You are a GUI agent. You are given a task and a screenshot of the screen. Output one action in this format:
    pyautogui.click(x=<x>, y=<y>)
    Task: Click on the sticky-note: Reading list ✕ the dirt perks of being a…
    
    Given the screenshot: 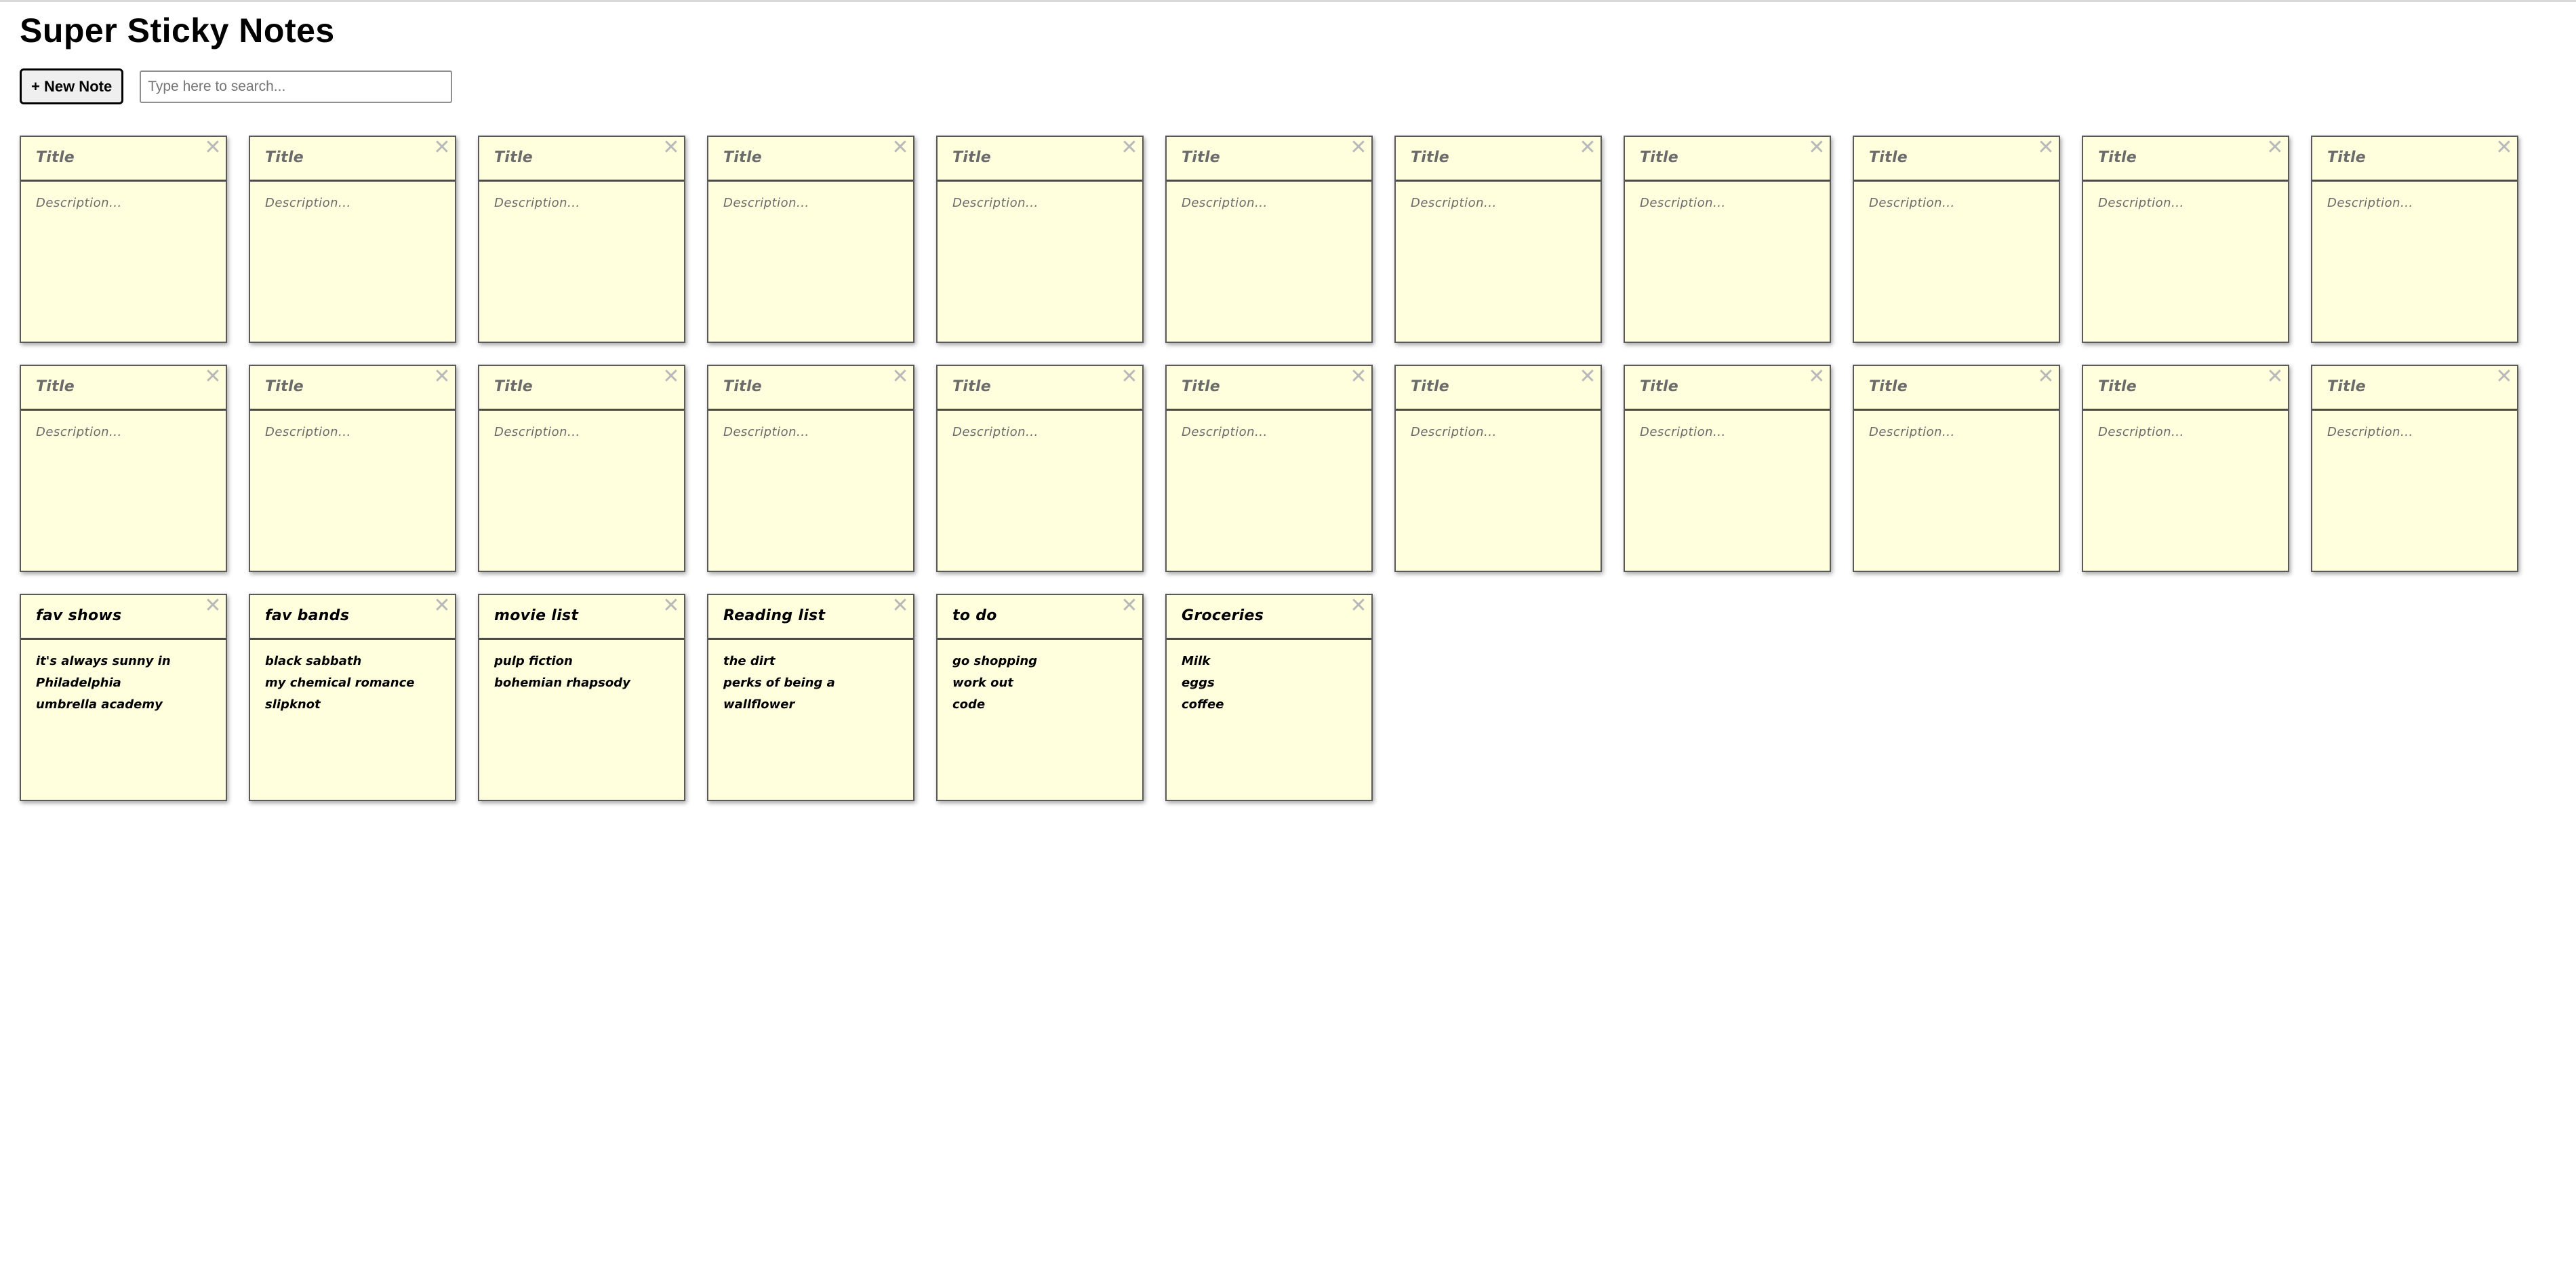 What is the action you would take?
    pyautogui.click(x=810, y=697)
    